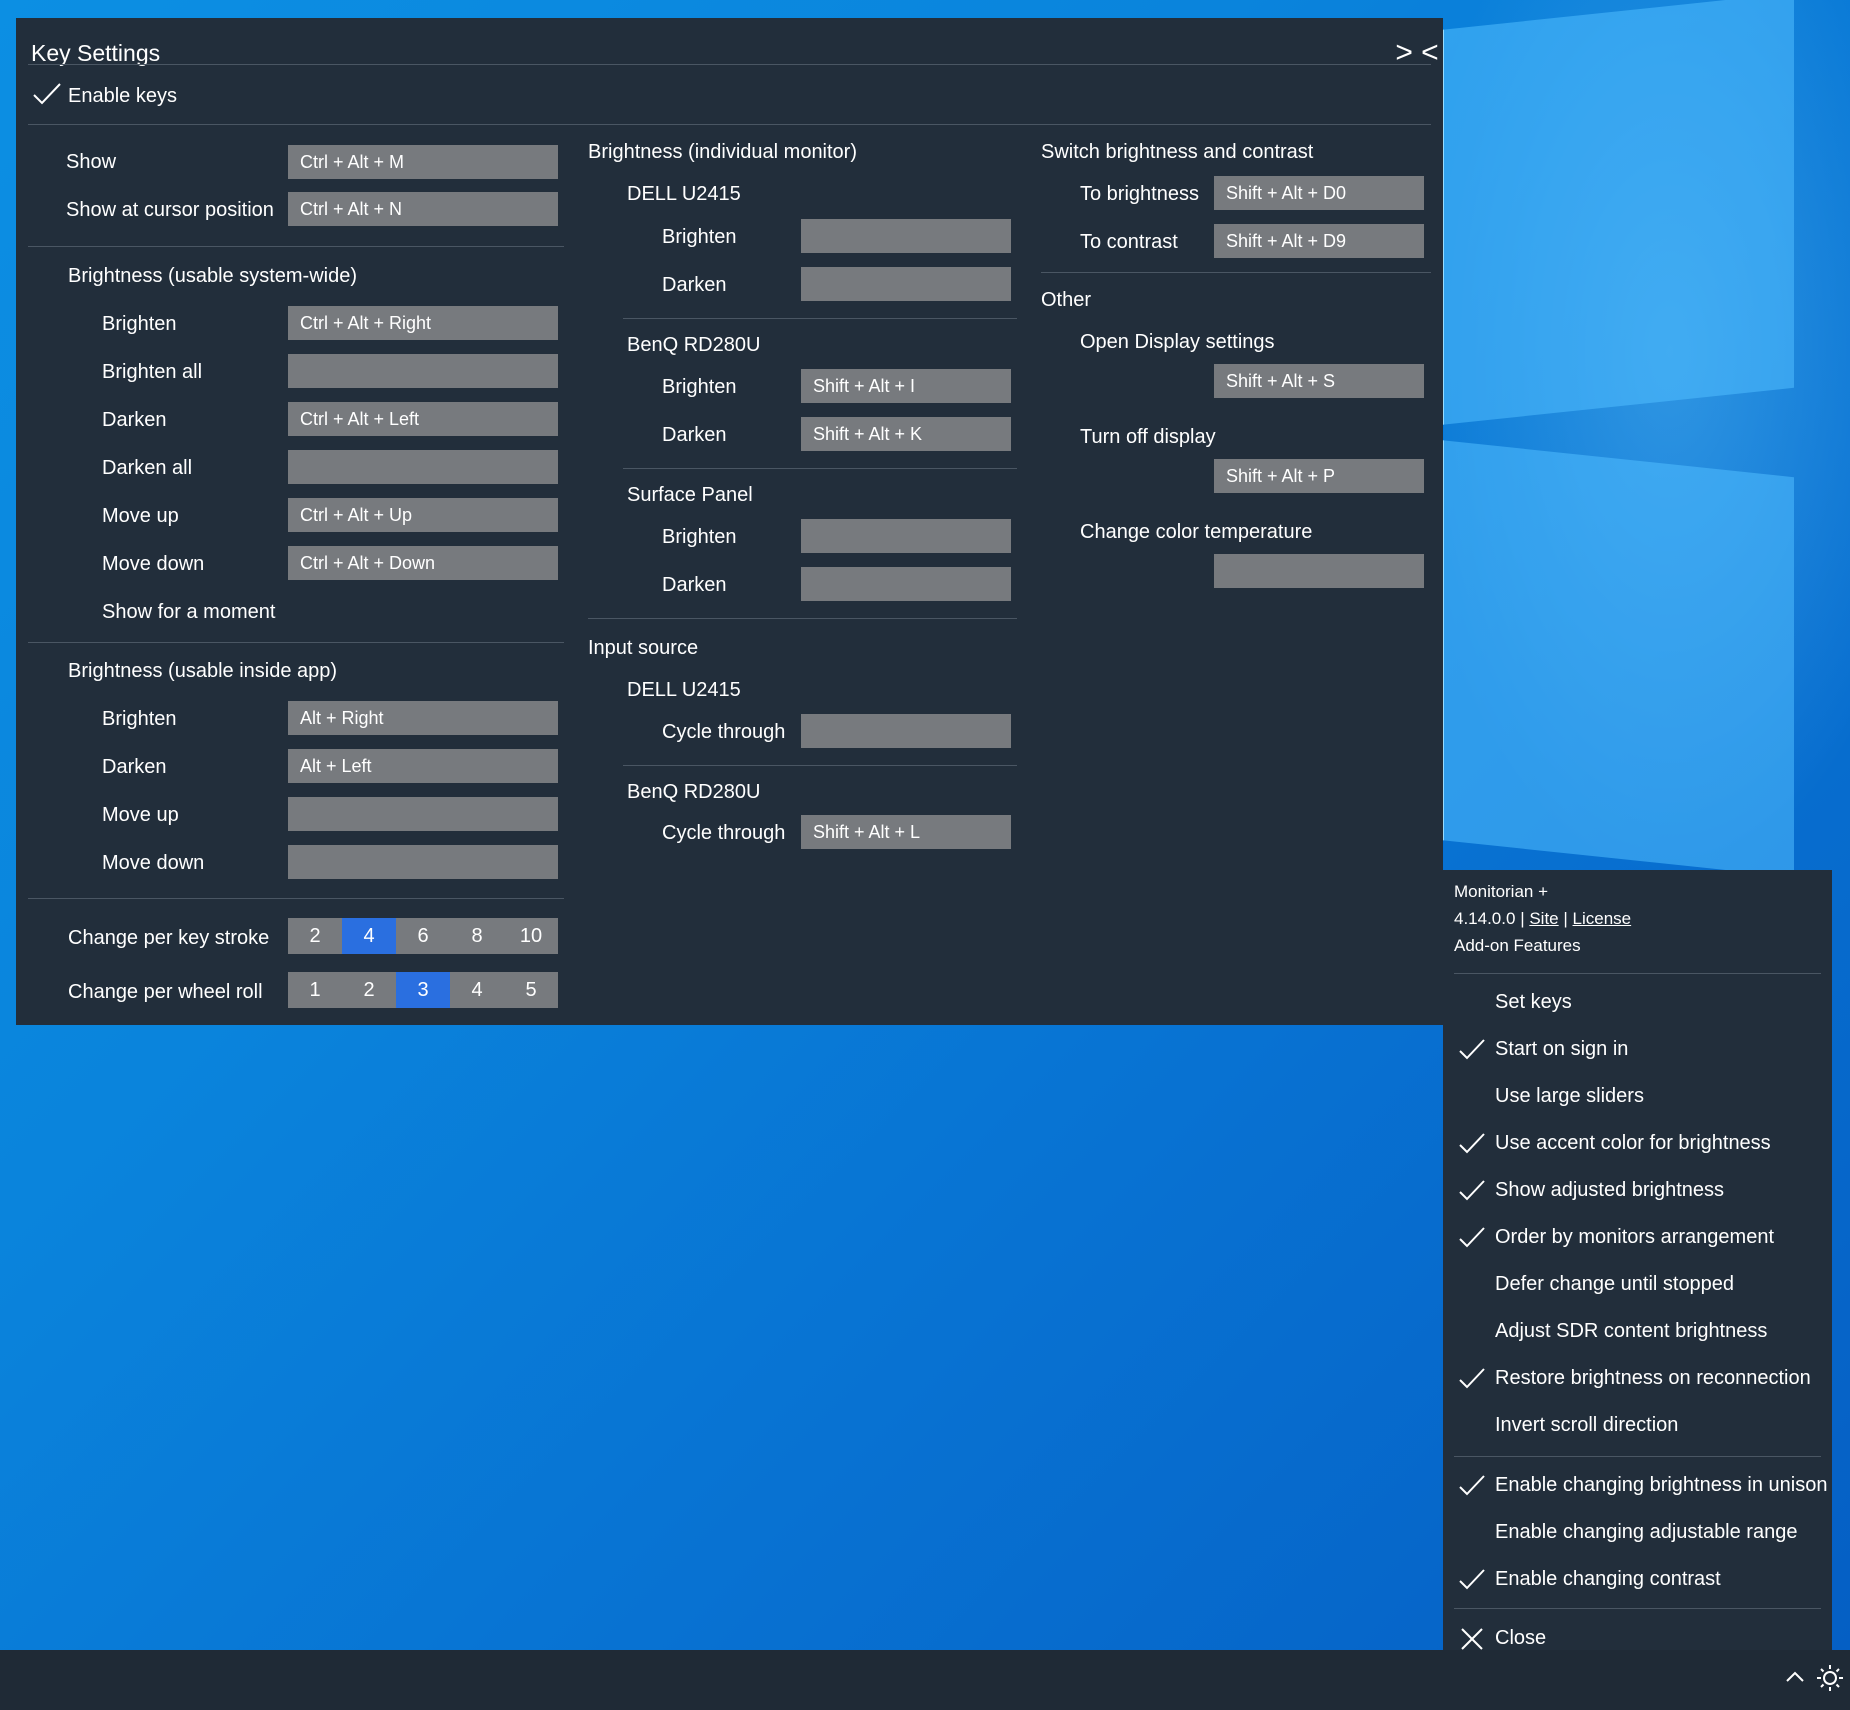  I want to click on ia-move-up-key-field, so click(423, 814).